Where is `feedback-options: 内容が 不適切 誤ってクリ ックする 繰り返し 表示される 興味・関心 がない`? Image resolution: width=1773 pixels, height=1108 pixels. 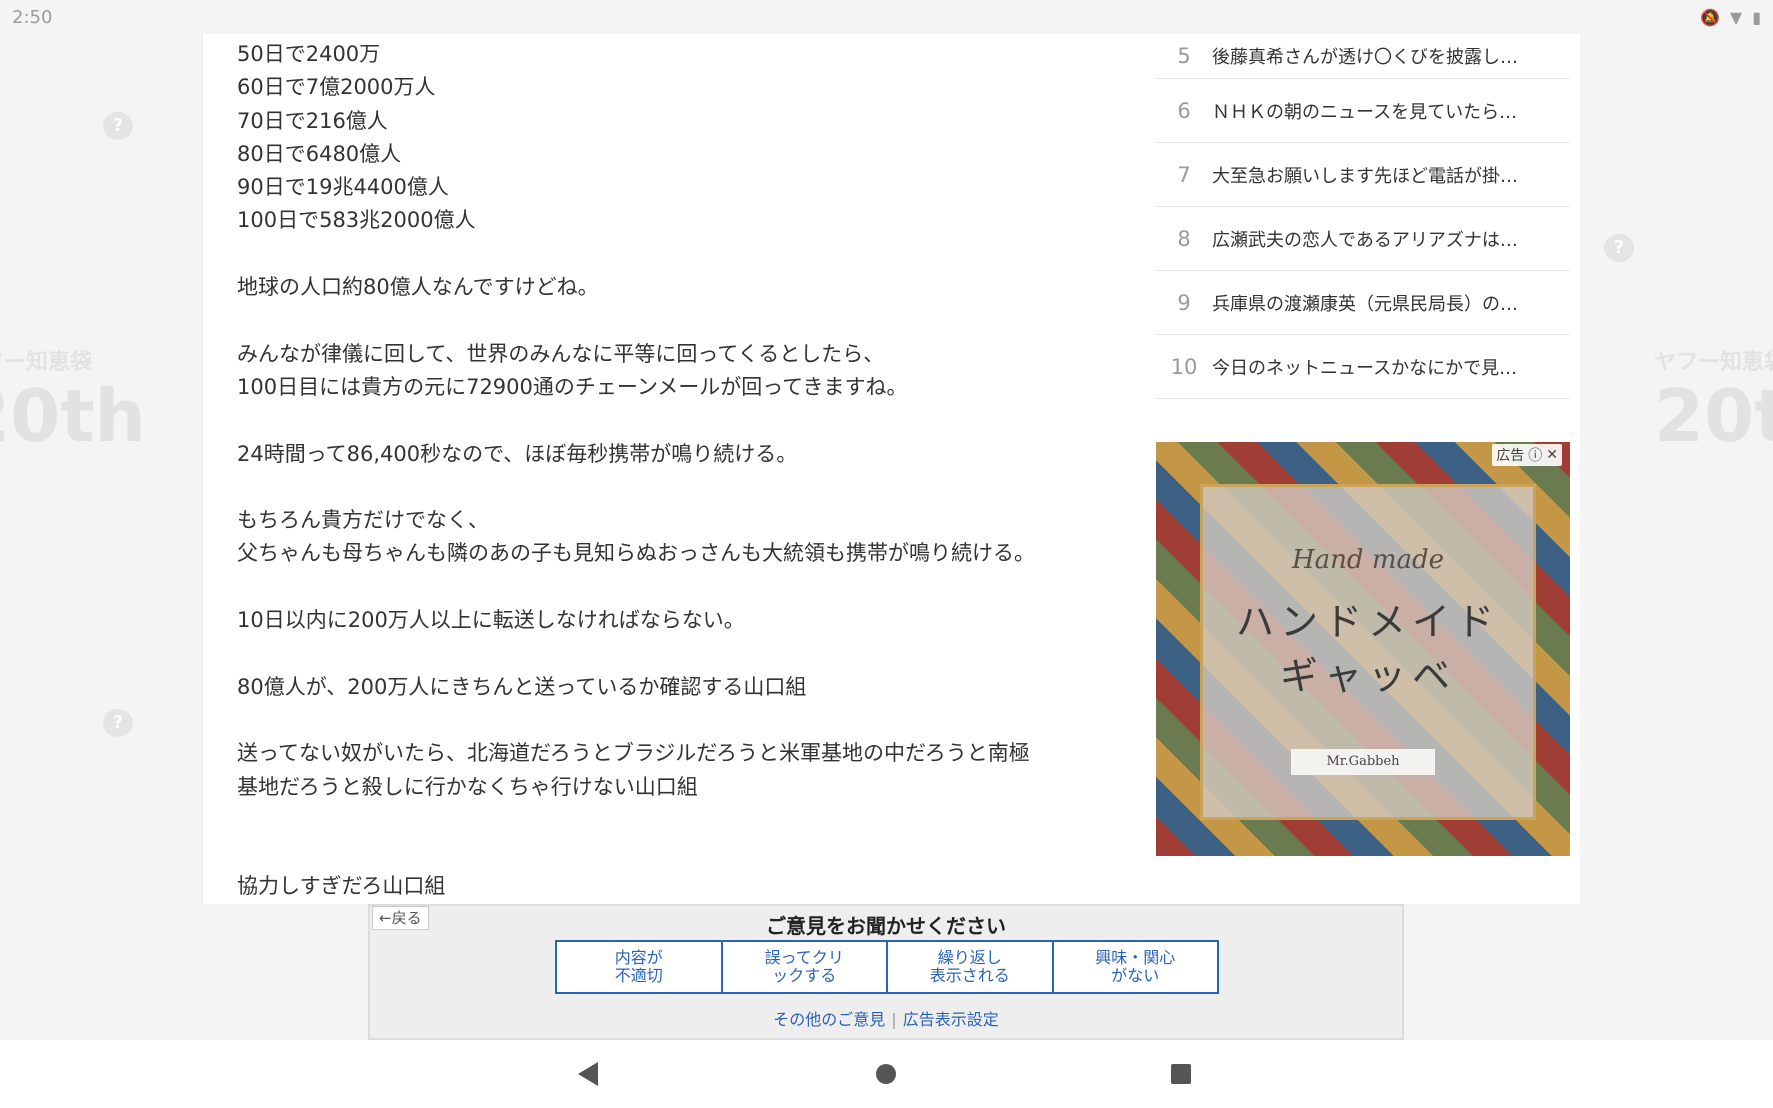
feedback-options: 内容が 不適切 誤ってクリ ックする 繰り返し 表示される 興味・関心 がない is located at coordinates (887, 967).